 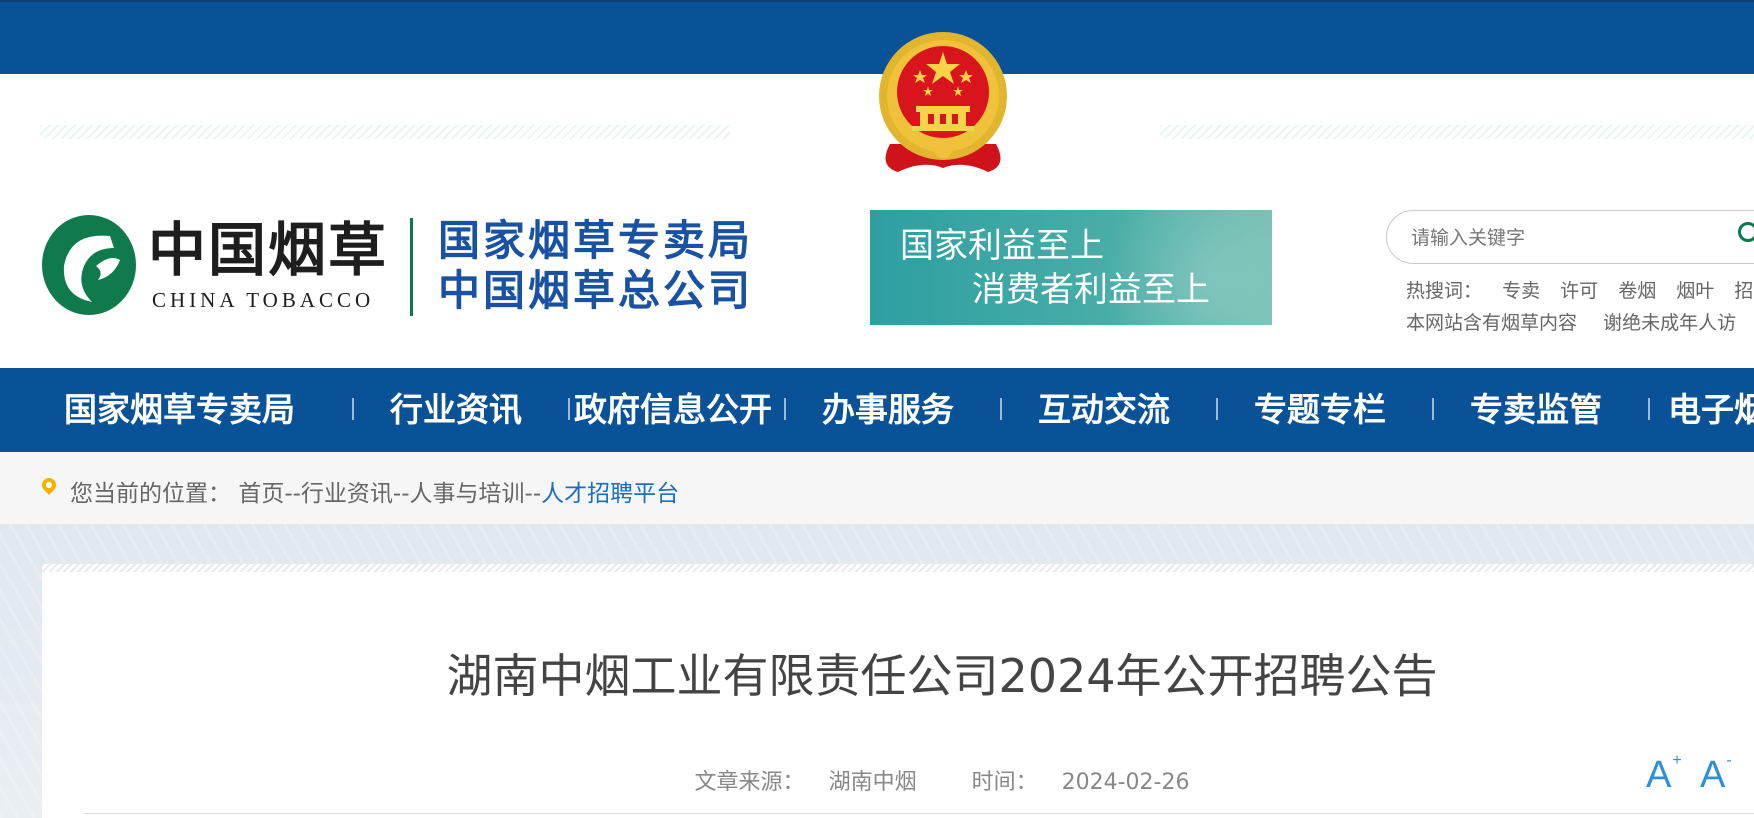 I want to click on site-logo: 中国烟草 CHINA TOBACCO 国家烟草专卖局 中国烟草总公司, so click(x=400, y=265).